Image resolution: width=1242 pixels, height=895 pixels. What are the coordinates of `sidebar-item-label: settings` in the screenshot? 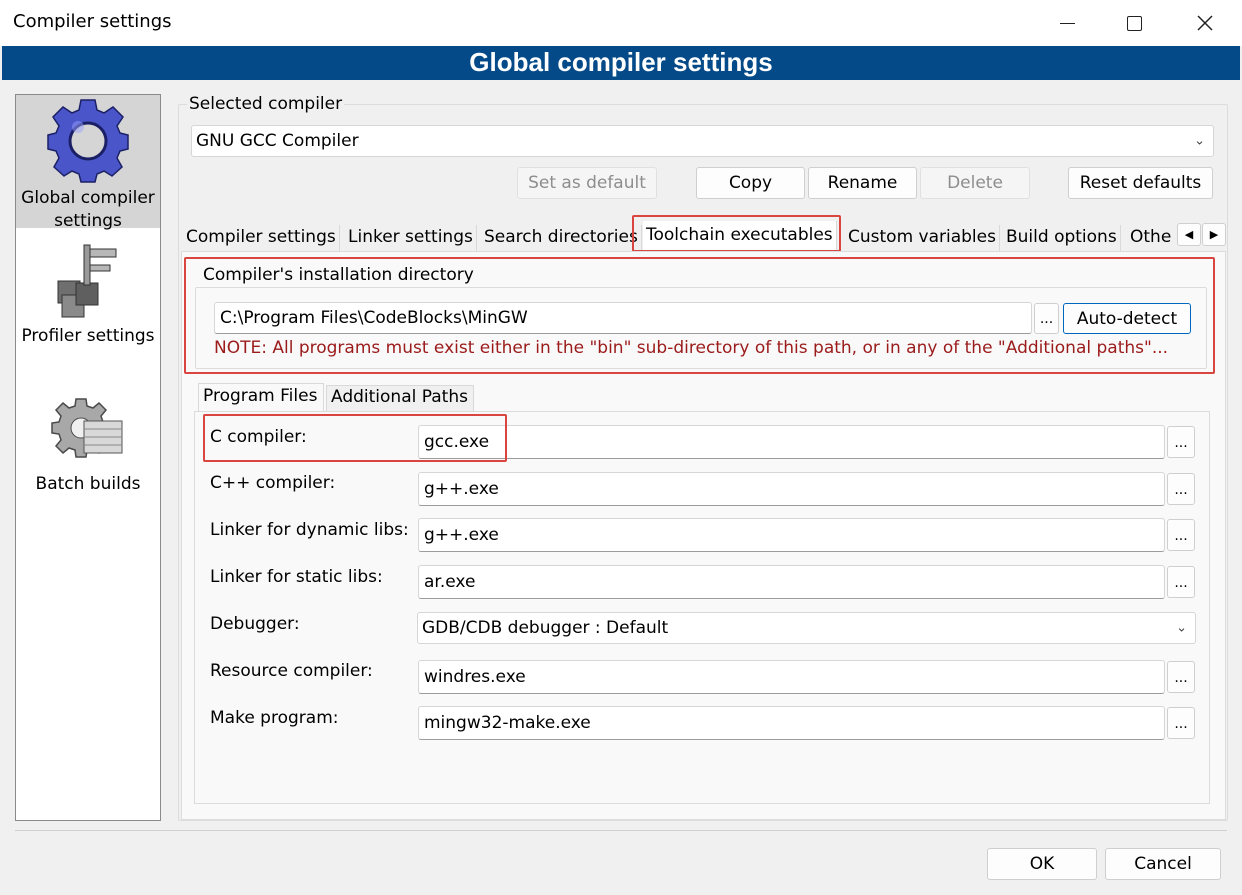 It's located at (88, 221).